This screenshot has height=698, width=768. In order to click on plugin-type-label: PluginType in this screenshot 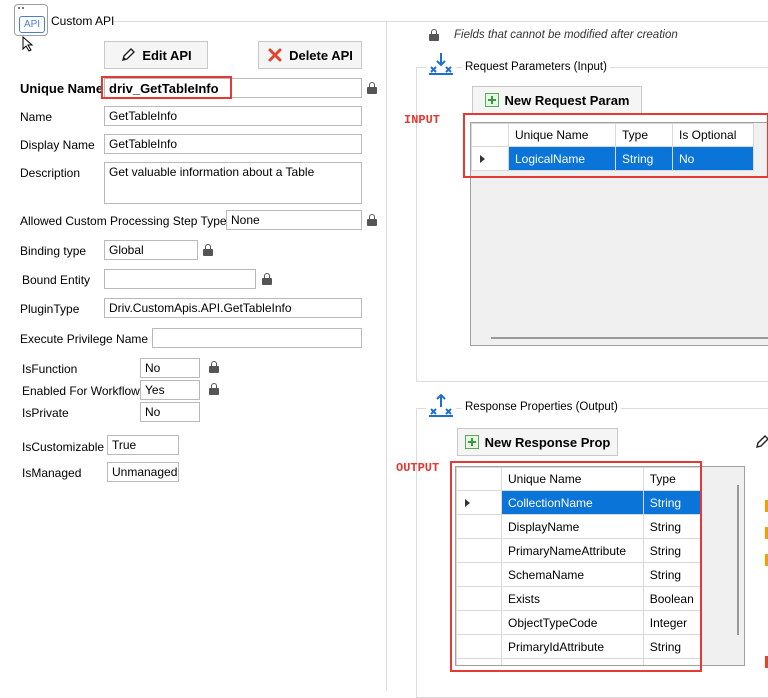, I will do `click(50, 309)`.